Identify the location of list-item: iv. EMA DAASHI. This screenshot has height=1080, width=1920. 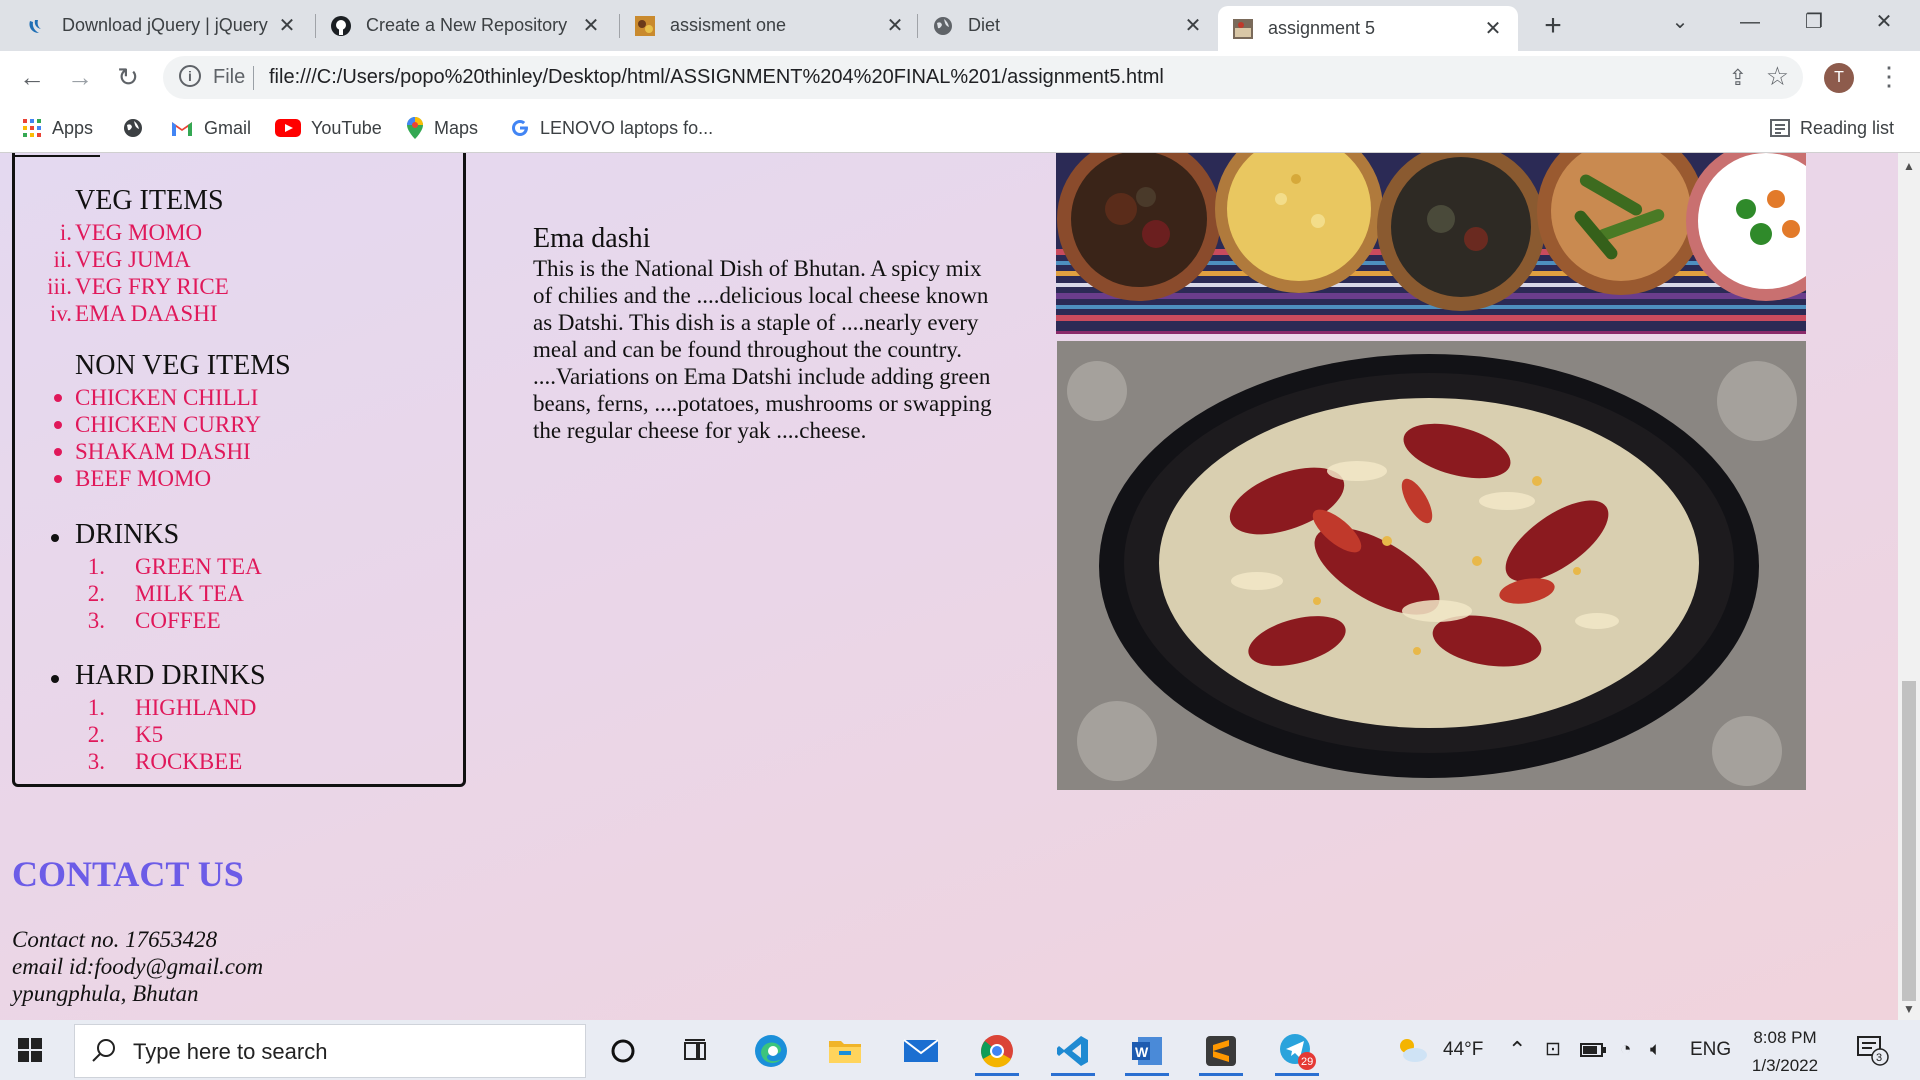
(133, 313).